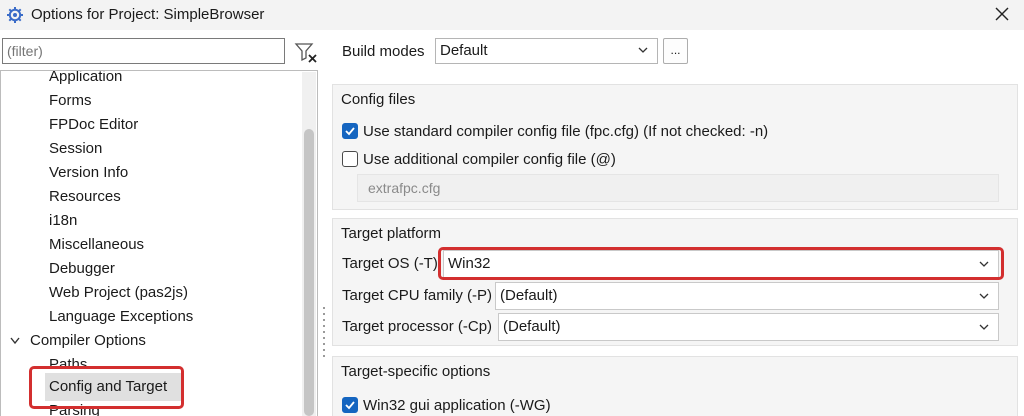 The image size is (1024, 416). What do you see at coordinates (529, 295) in the screenshot?
I see `target-cpu-value: (Default)` at bounding box center [529, 295].